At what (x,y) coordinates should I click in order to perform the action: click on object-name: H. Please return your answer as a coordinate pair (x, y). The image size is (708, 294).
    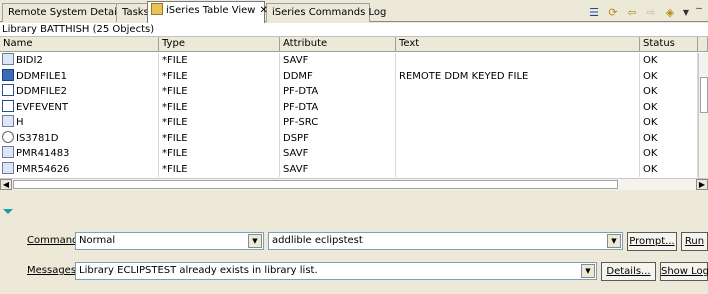
    Looking at the image, I should click on (20, 122).